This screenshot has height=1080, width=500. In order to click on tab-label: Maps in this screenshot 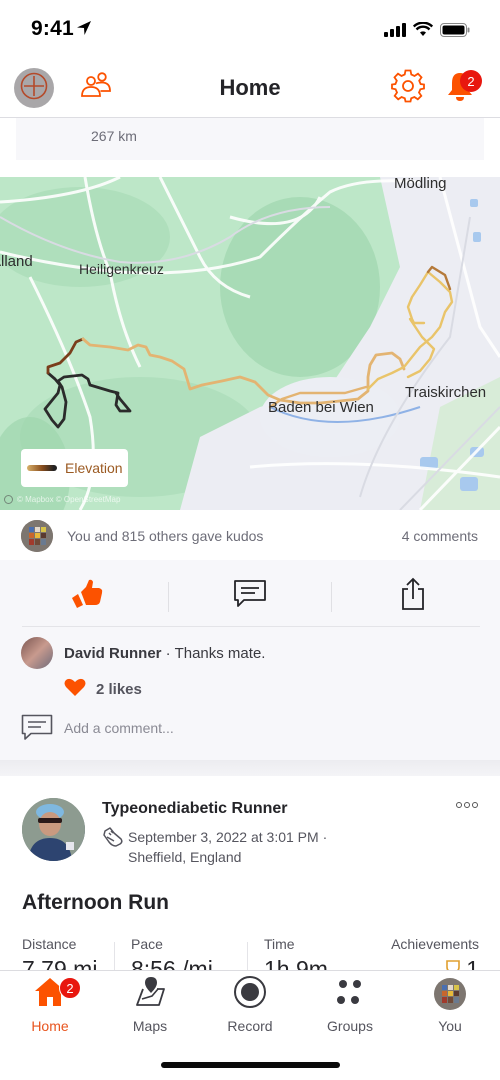, I will do `click(150, 1026)`.